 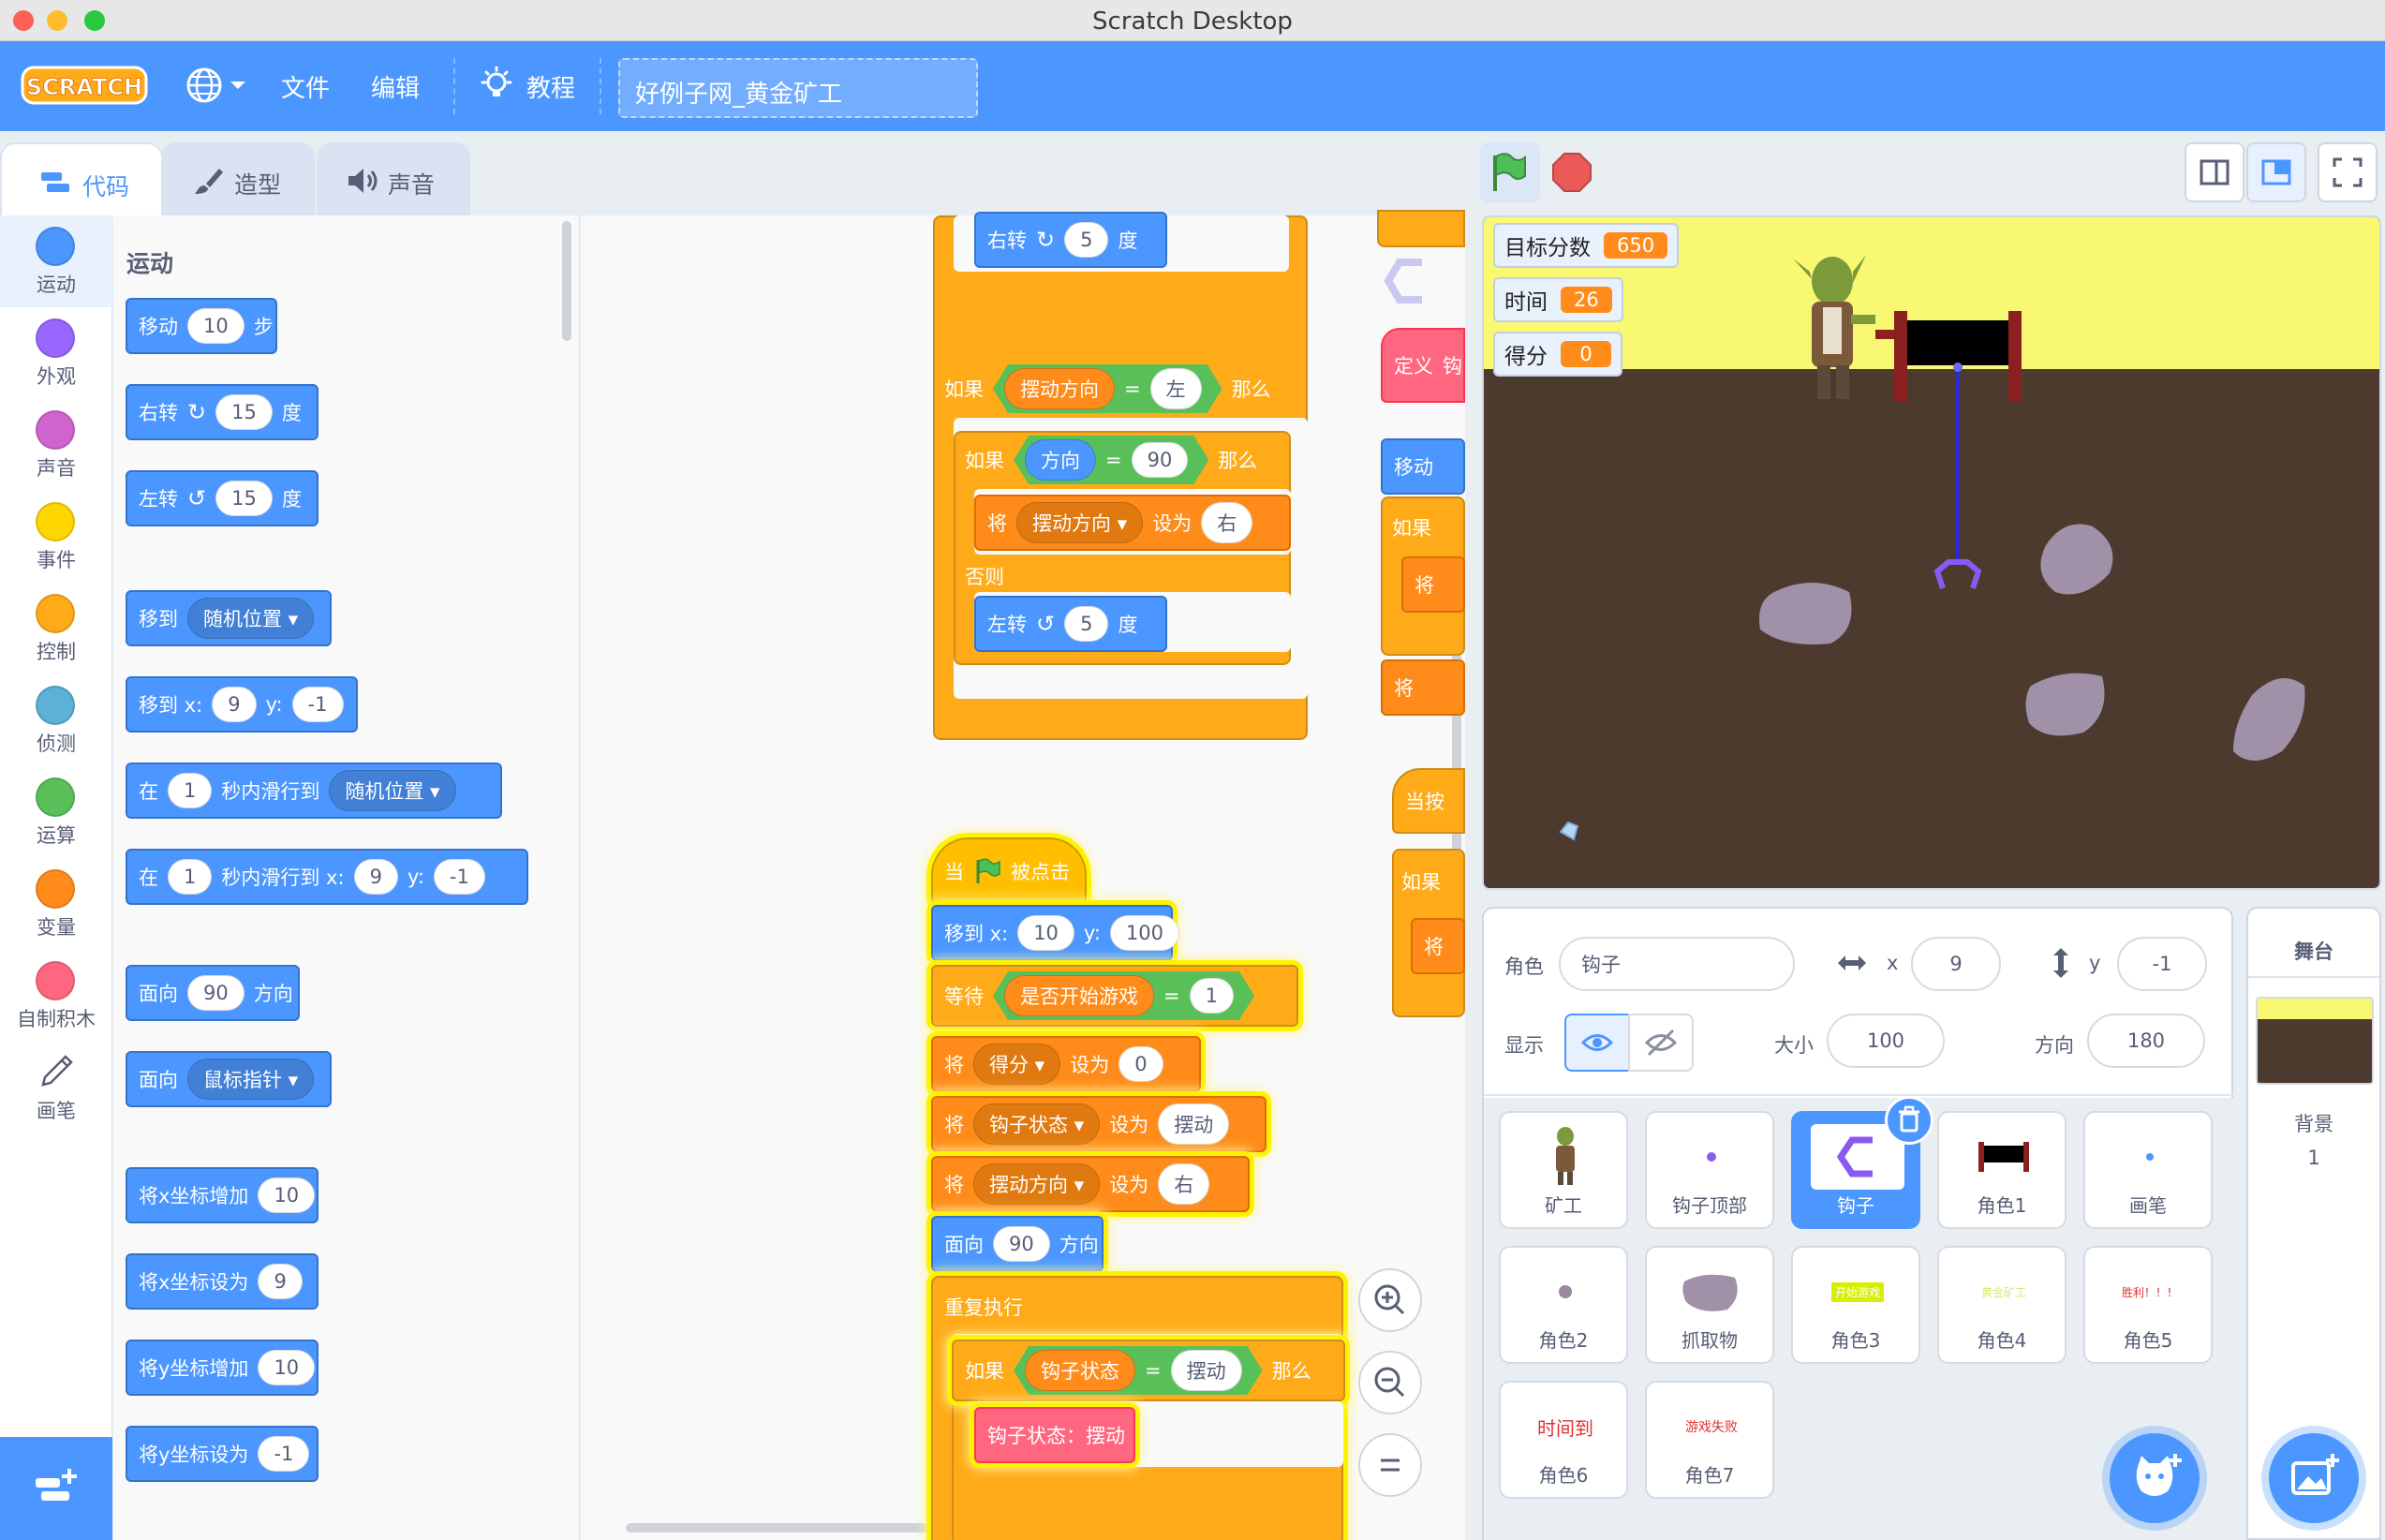 I want to click on category-variables: 变量, so click(x=56, y=904).